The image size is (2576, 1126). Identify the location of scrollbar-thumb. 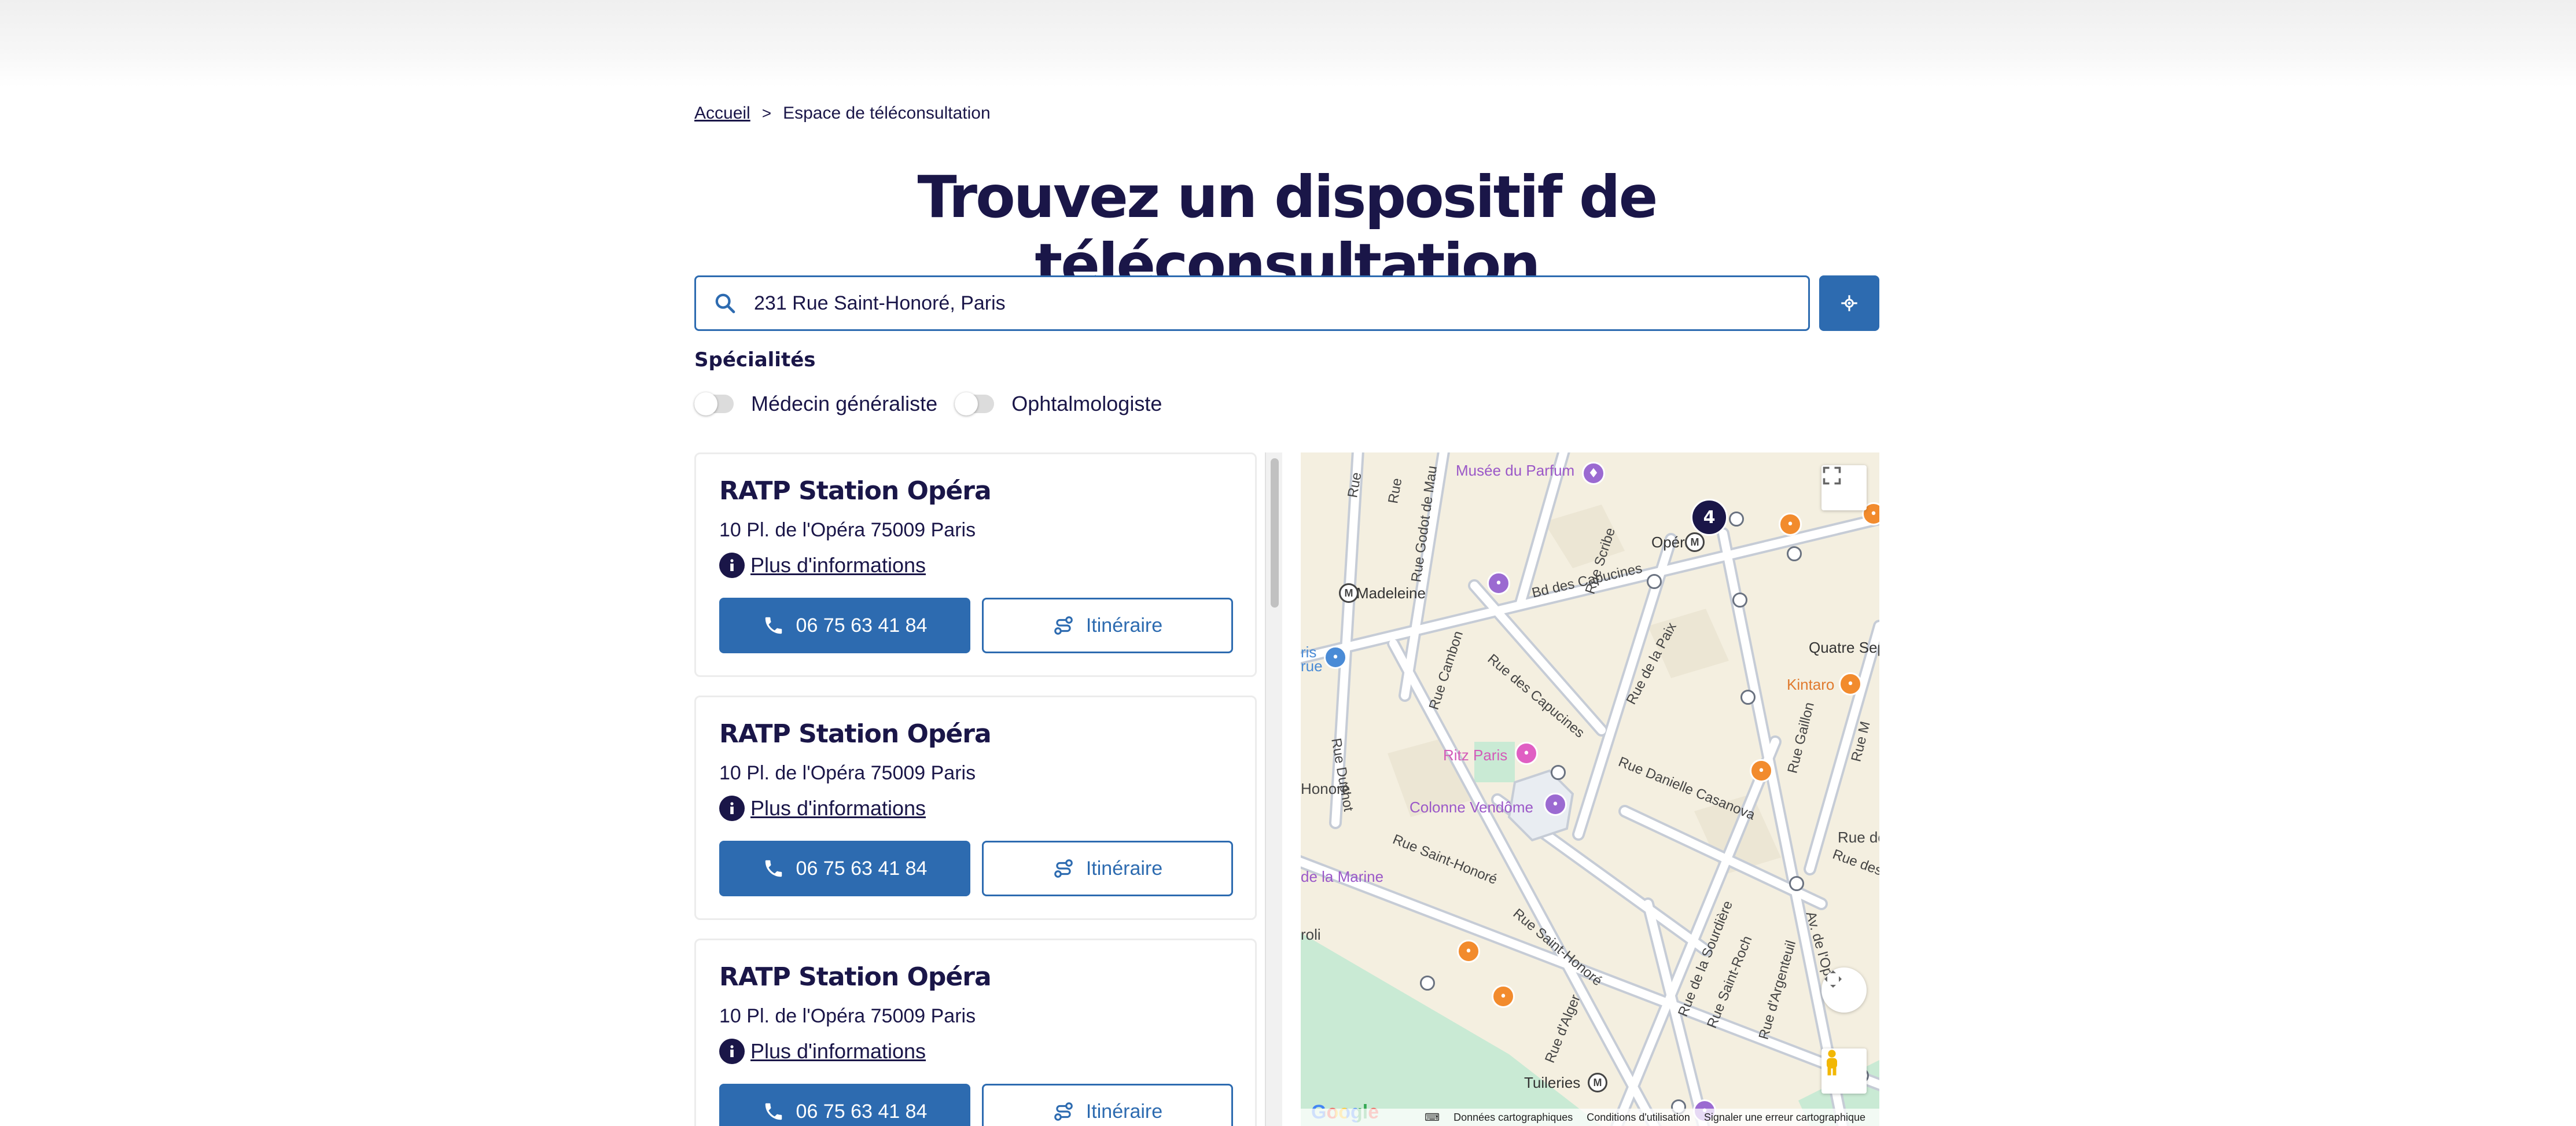
(1275, 533).